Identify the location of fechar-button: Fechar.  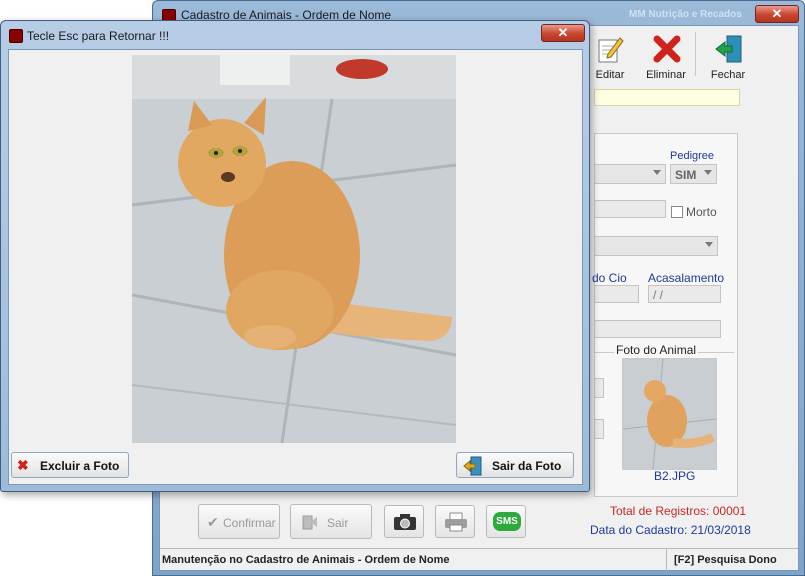
(728, 55).